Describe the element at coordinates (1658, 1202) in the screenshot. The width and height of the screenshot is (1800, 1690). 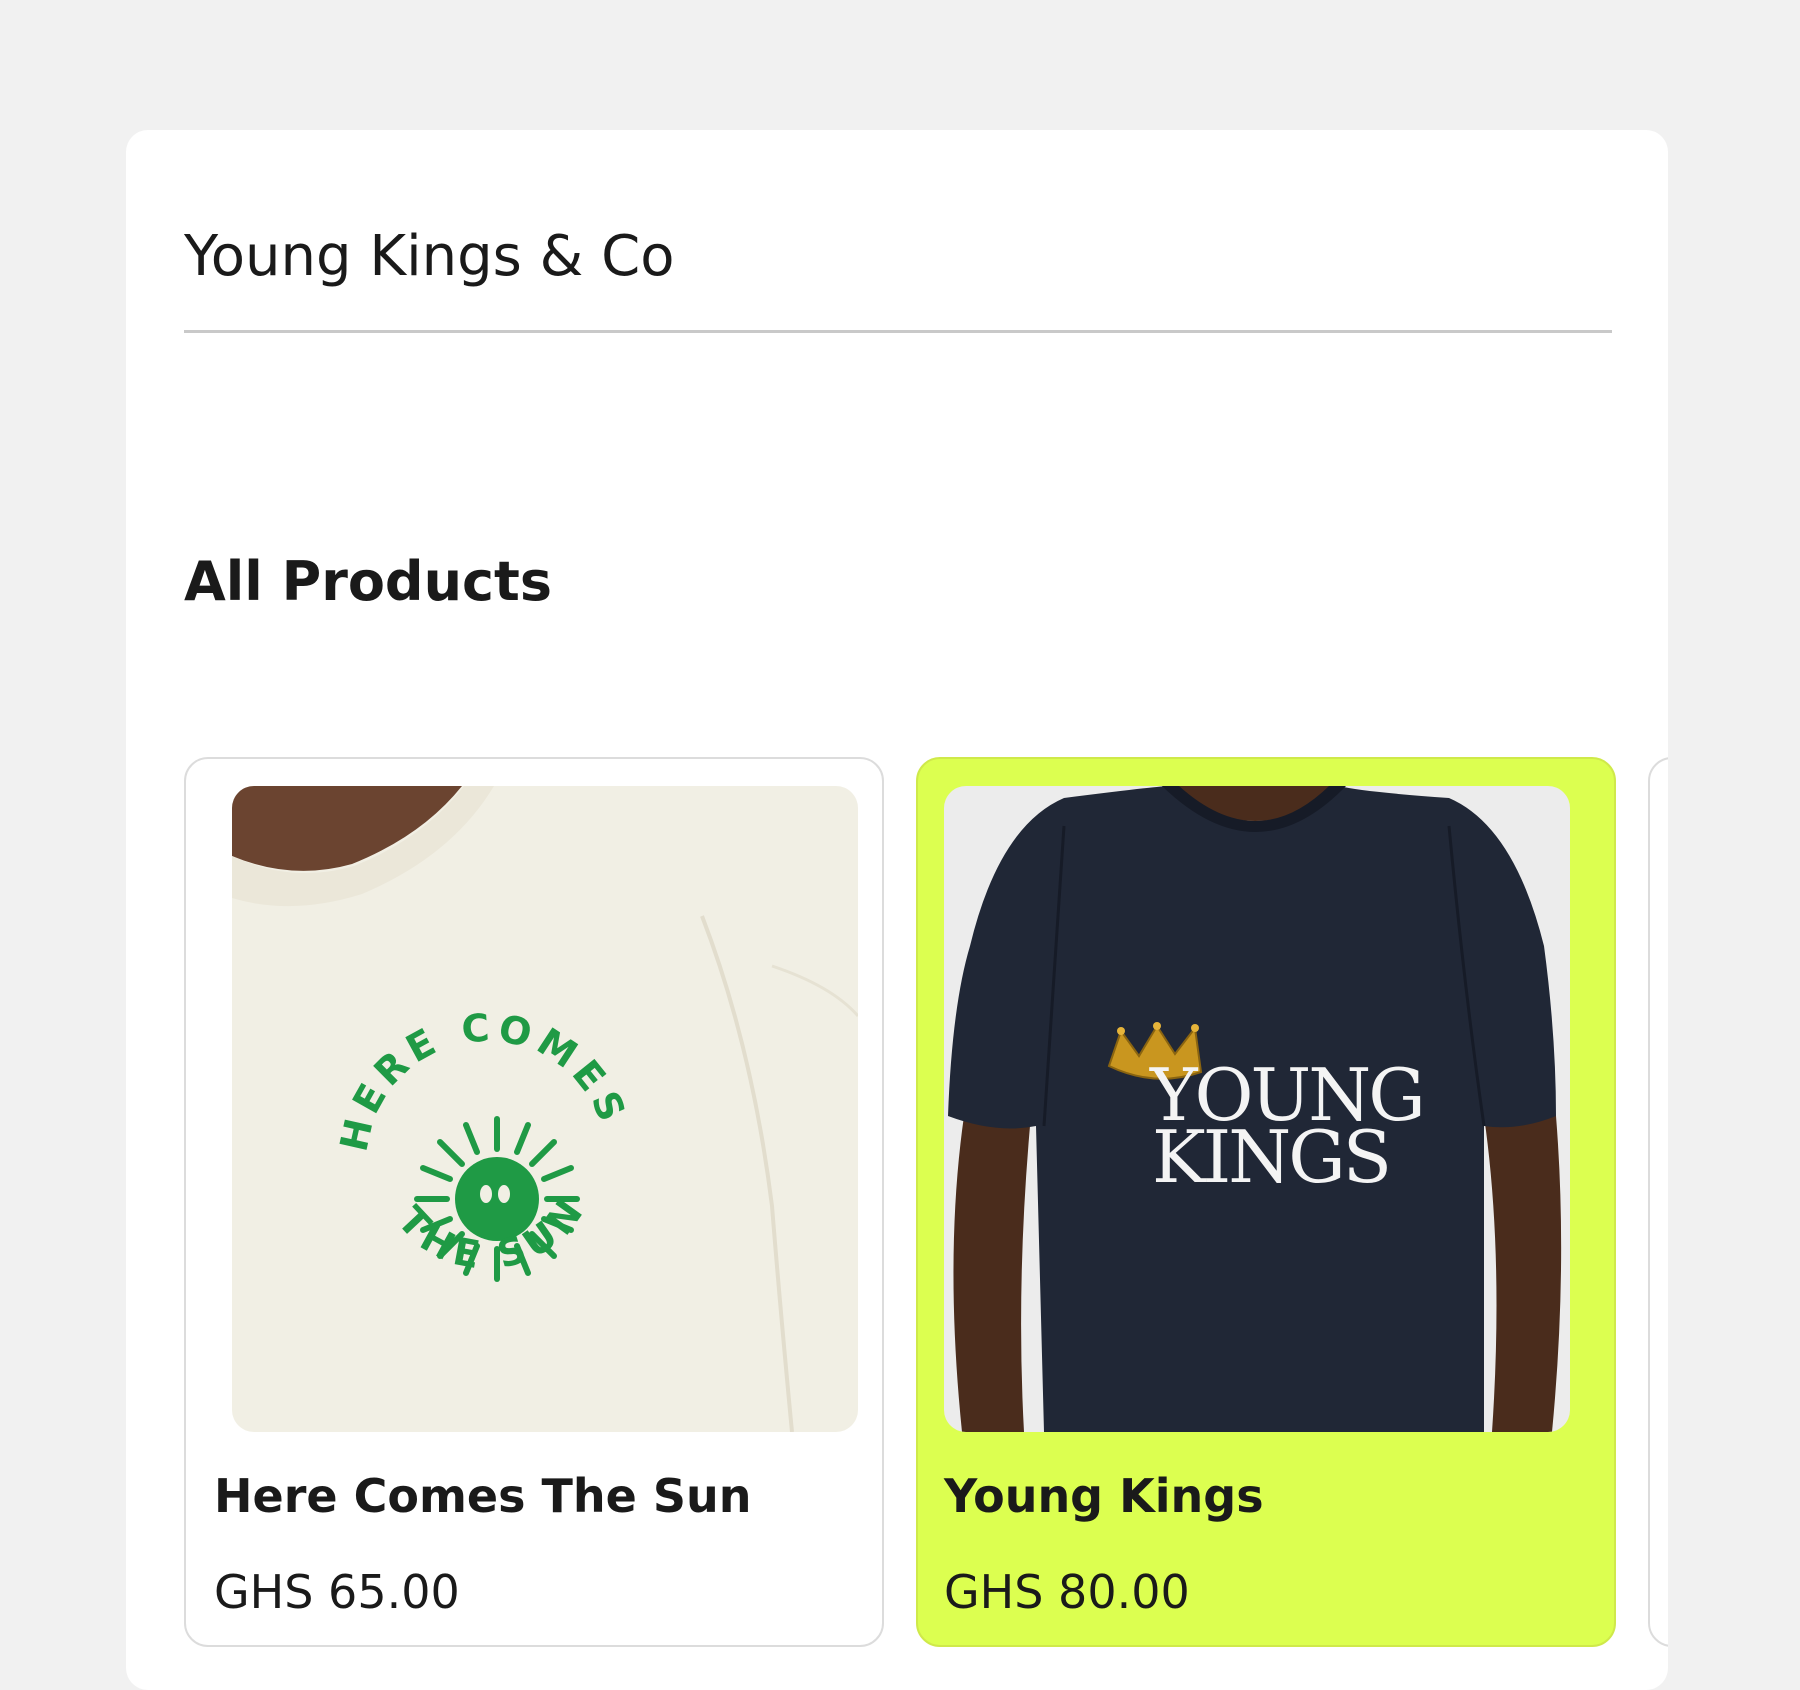
I see `product-card-partial` at that location.